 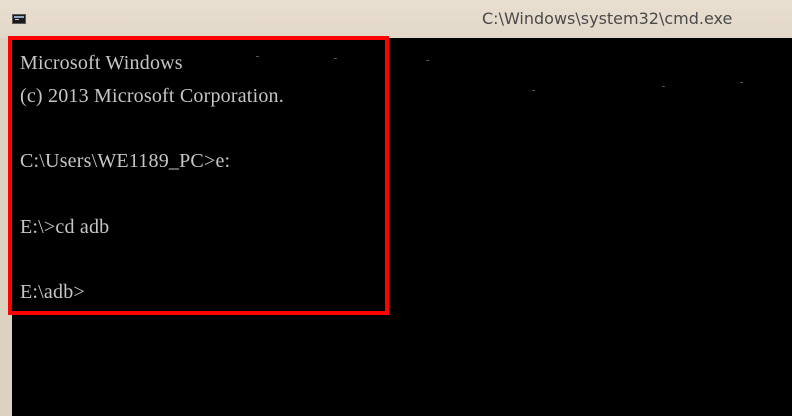 I want to click on window-frame-left, so click(x=6, y=227).